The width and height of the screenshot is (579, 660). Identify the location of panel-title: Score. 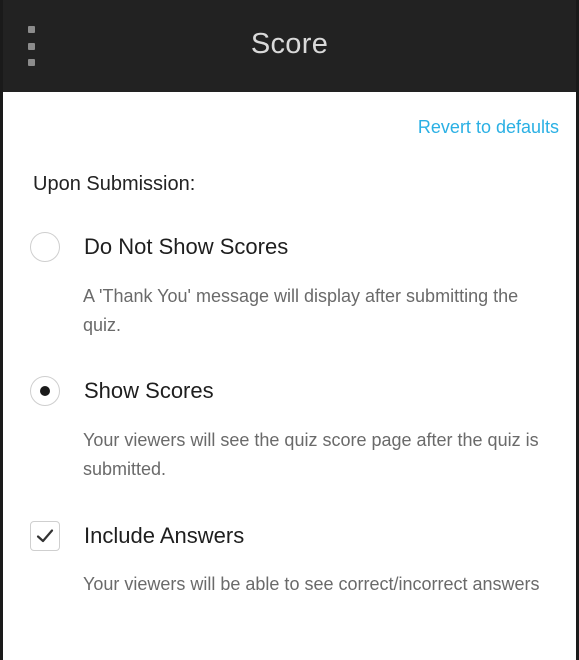
(289, 44).